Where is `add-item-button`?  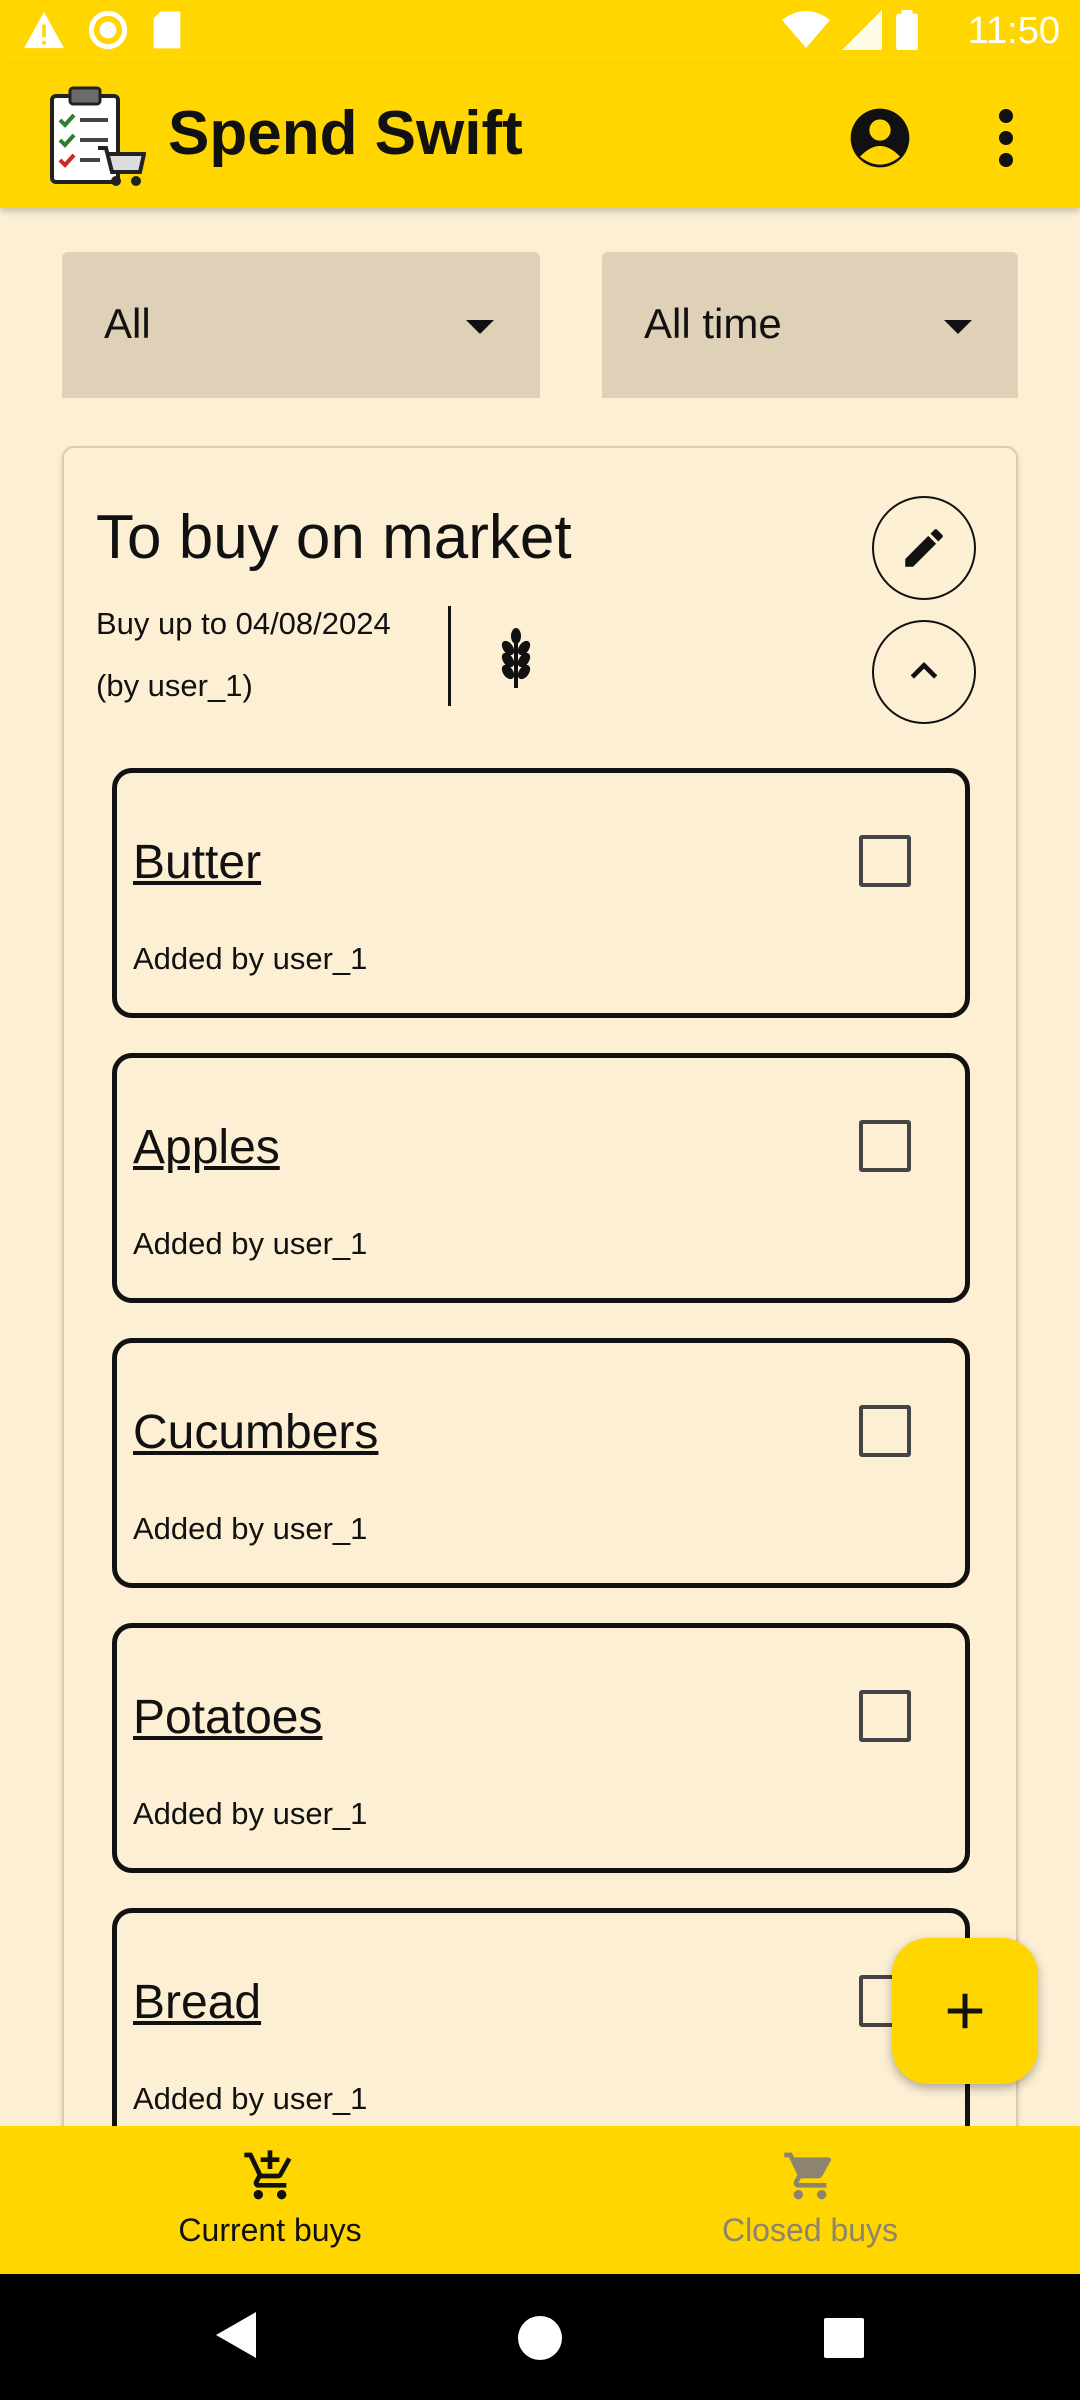 add-item-button is located at coordinates (965, 2011).